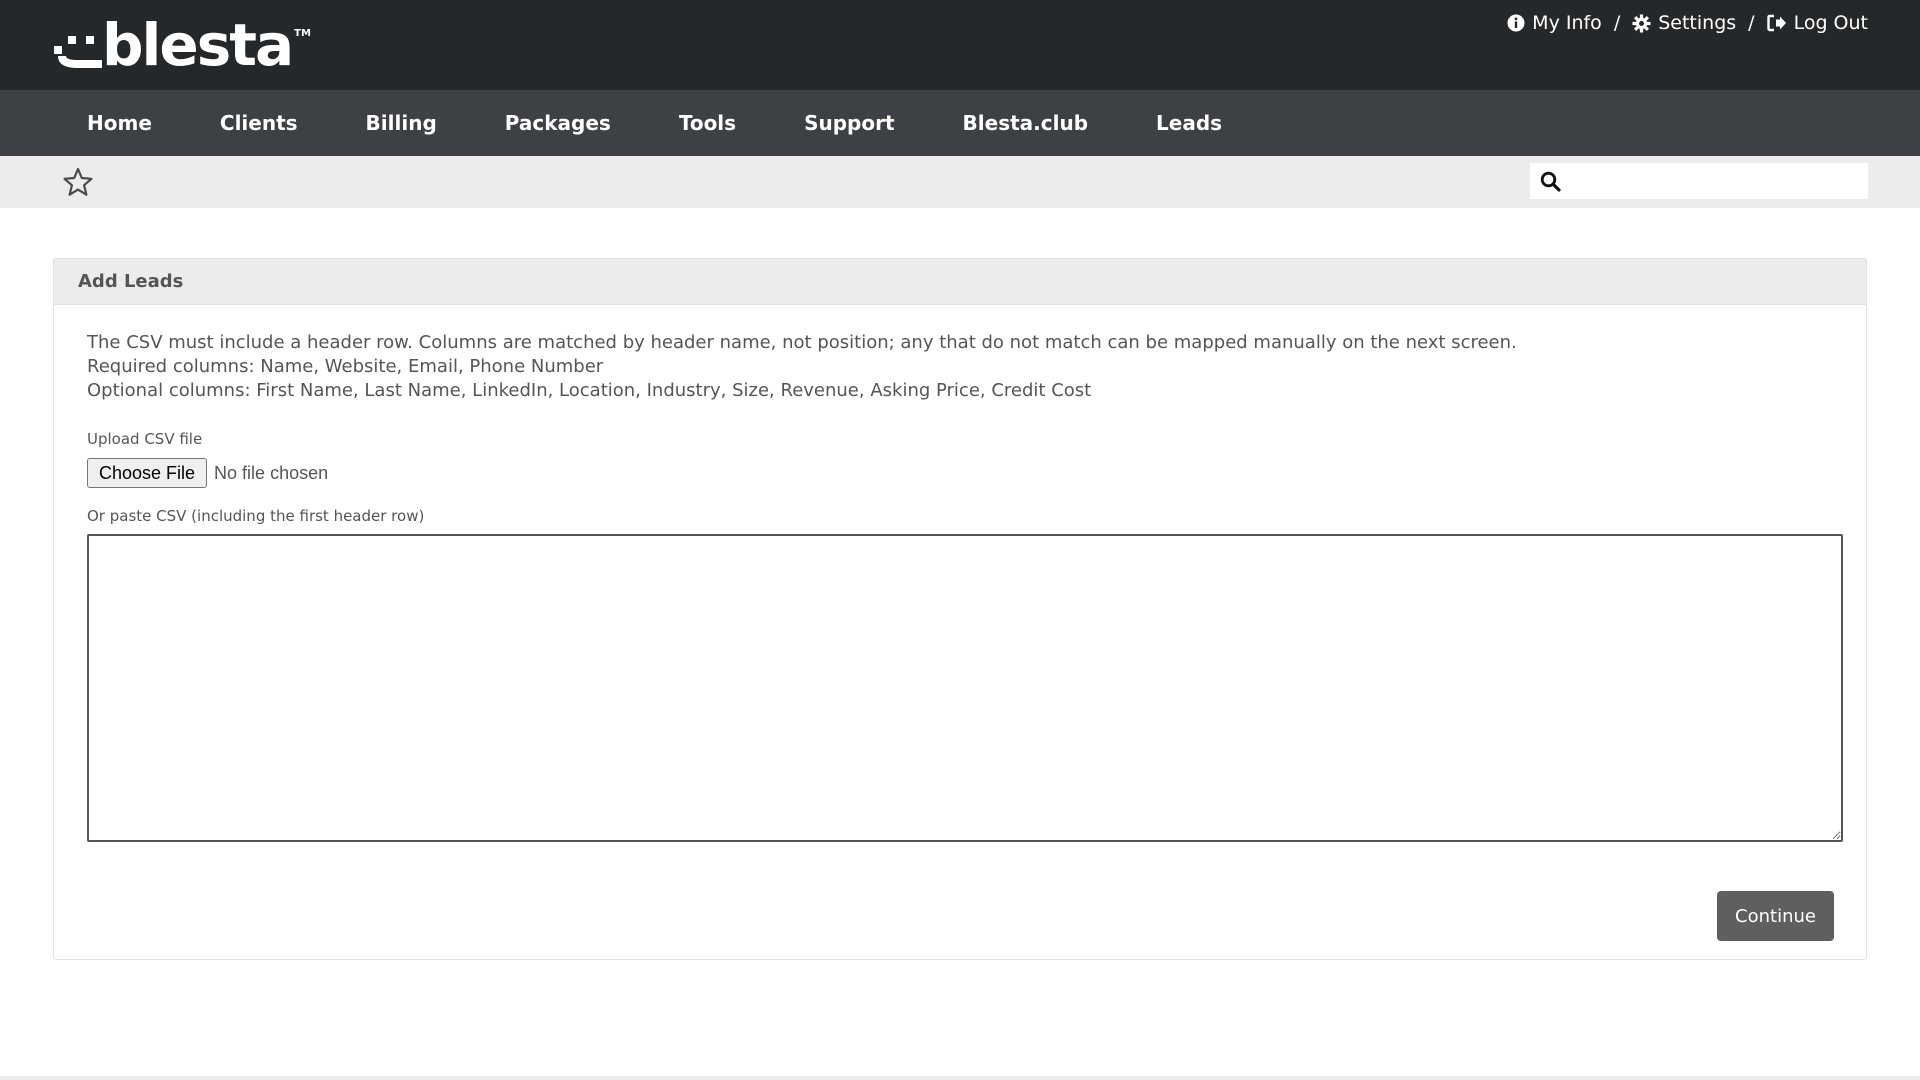 Image resolution: width=1920 pixels, height=1080 pixels. I want to click on nav-item-clients: Clients, so click(259, 123).